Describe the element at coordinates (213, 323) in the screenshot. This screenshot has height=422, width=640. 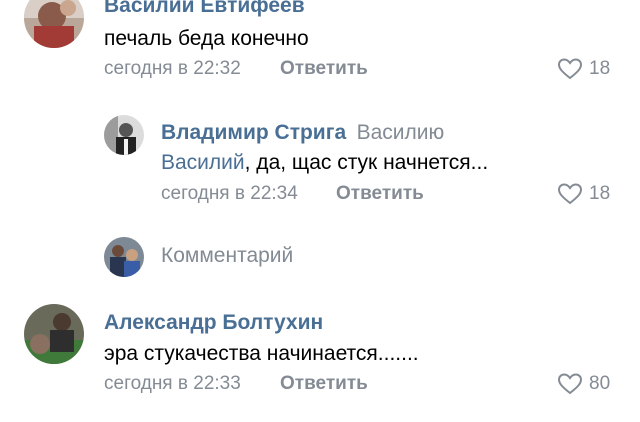
I see `comment-author: Александр Болтухин` at that location.